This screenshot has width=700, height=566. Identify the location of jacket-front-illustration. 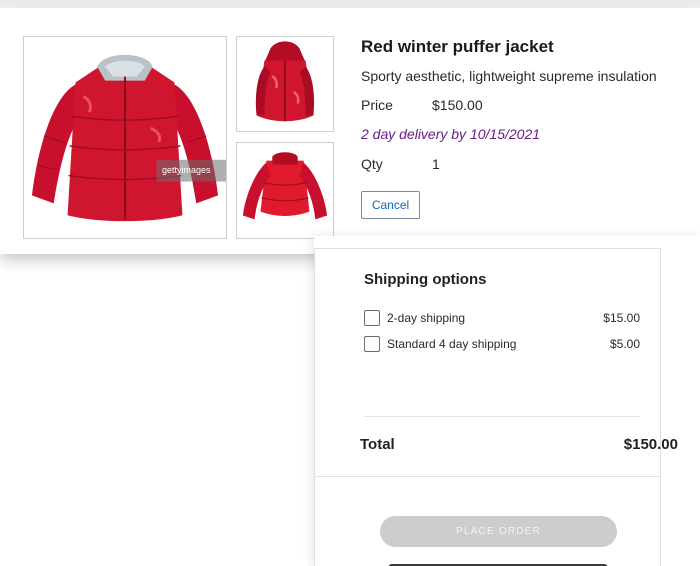
(125, 137).